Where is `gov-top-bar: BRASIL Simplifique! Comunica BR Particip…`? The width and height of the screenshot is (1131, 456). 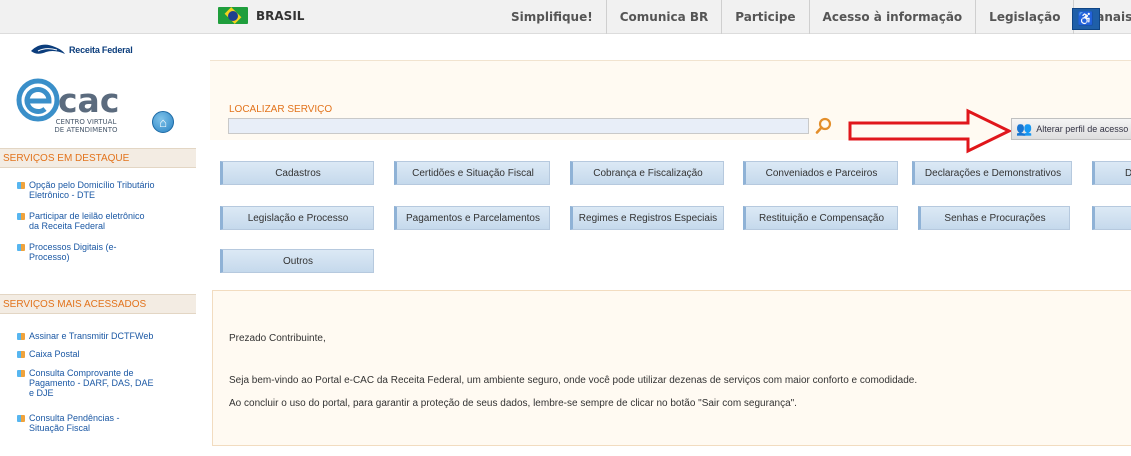
gov-top-bar: BRASIL Simplifique! Comunica BR Particip… is located at coordinates (565, 17).